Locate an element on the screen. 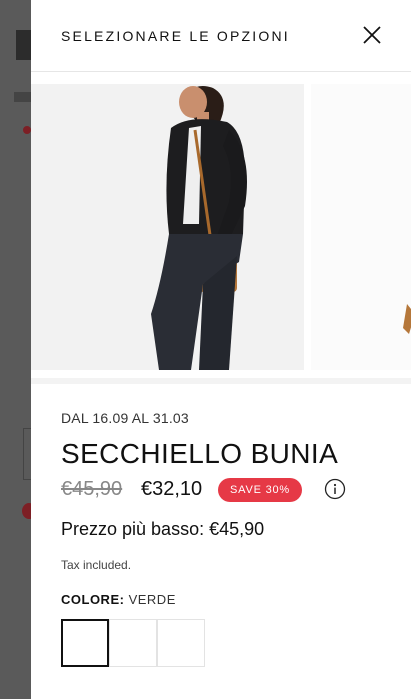 The width and height of the screenshot is (411, 699). product-title: SECCHIELLO BUNIA is located at coordinates (200, 453).